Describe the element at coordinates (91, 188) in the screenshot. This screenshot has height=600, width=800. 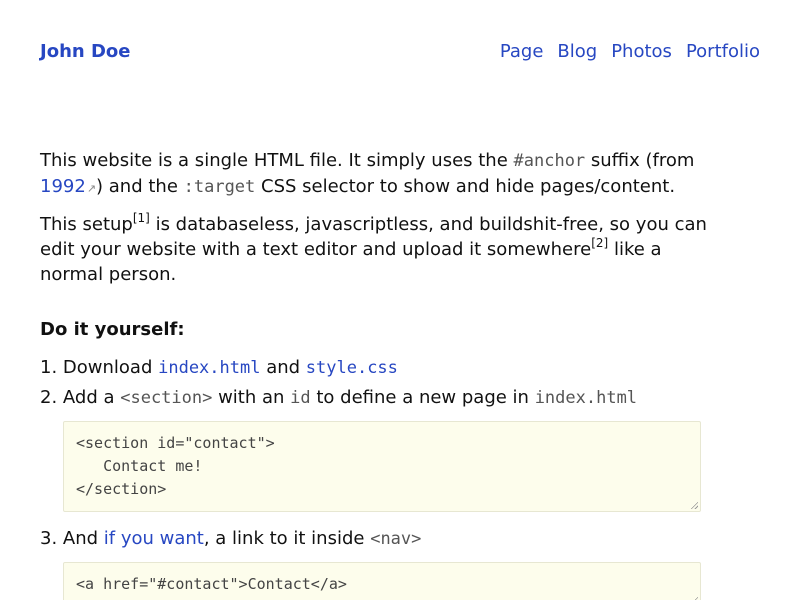
I see `external-link-icon: ↗` at that location.